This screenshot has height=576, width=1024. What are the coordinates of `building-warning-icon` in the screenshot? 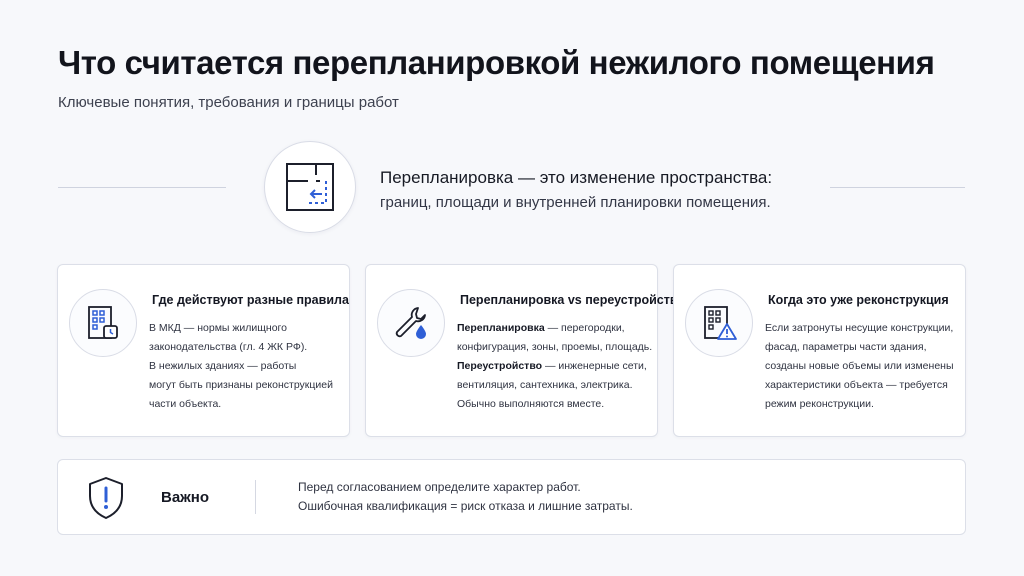 It's located at (720, 323).